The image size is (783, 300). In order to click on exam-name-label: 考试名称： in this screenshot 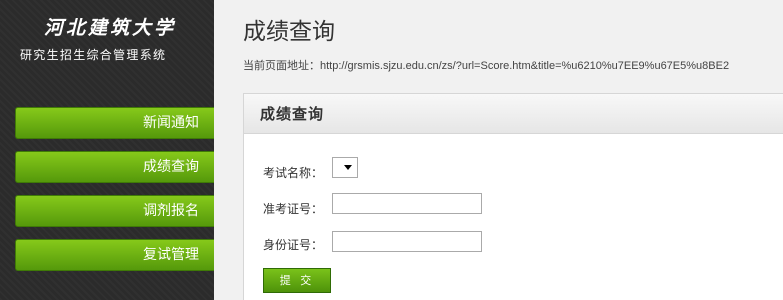, I will do `click(293, 173)`.